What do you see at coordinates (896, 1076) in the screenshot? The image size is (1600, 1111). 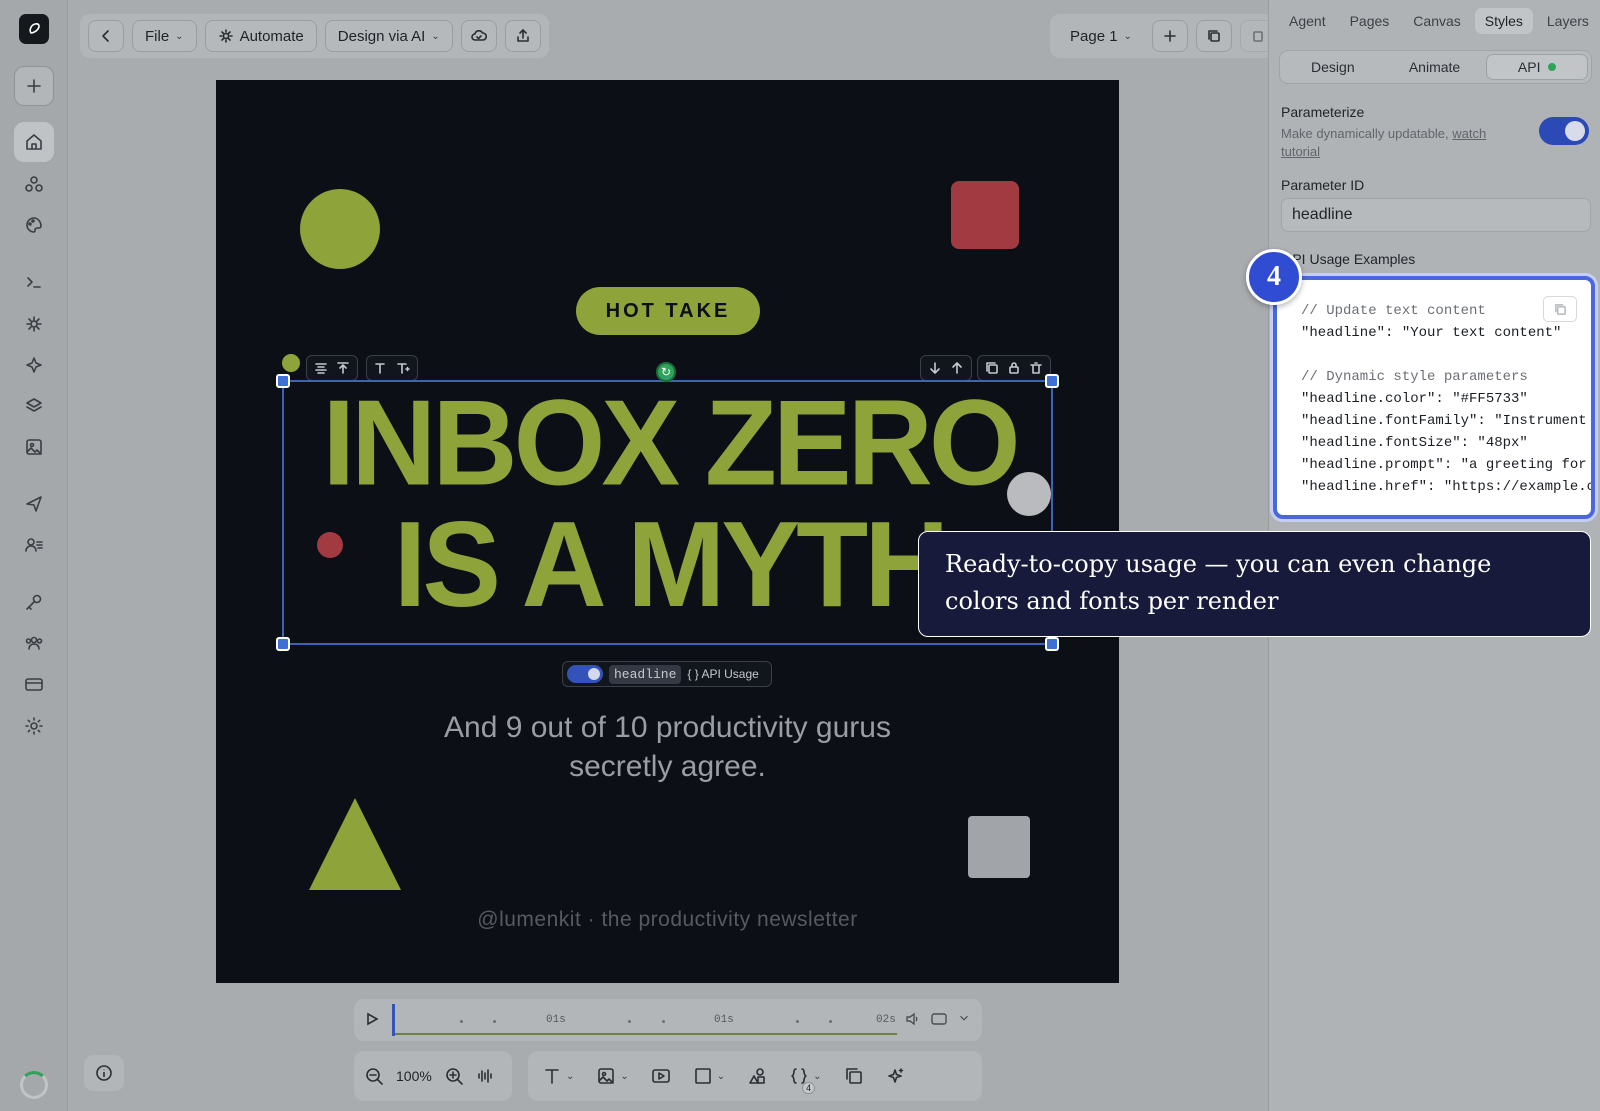 I see `ai-magic-icon` at bounding box center [896, 1076].